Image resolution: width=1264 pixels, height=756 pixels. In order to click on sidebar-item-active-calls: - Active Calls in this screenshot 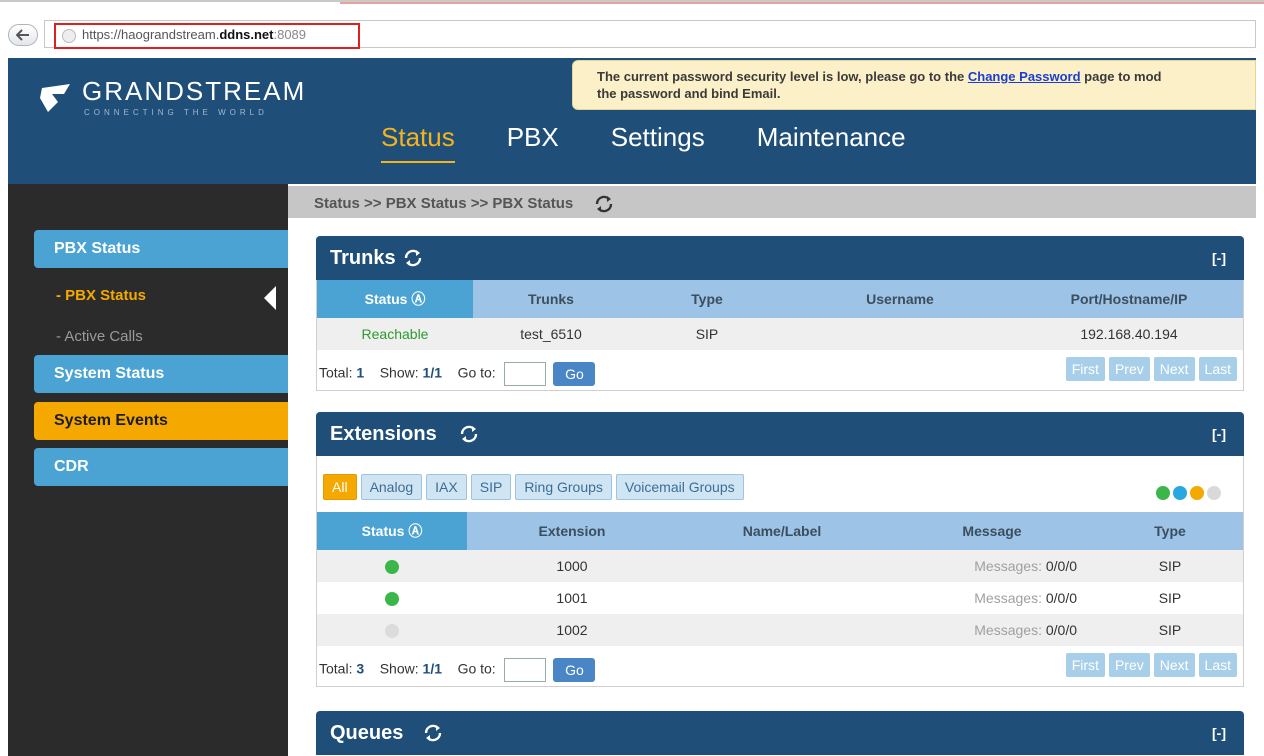, I will do `click(99, 336)`.